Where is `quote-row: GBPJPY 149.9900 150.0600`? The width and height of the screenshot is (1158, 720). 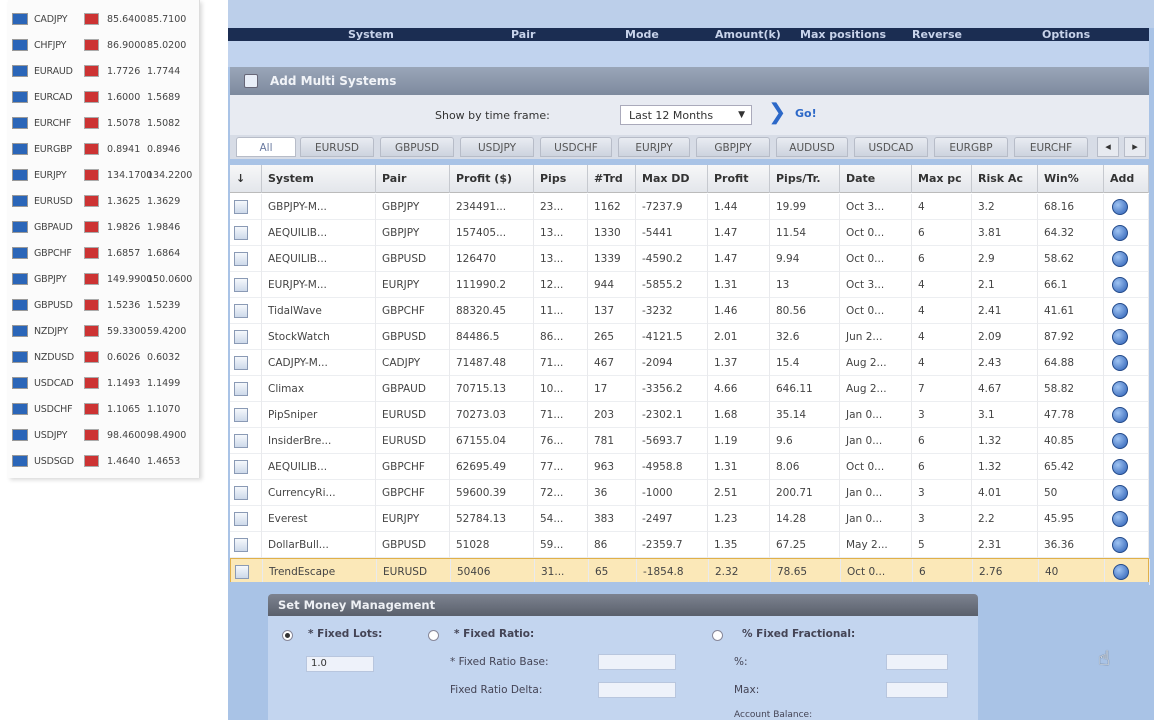 quote-row: GBPJPY 149.9900 150.0600 is located at coordinates (104, 279).